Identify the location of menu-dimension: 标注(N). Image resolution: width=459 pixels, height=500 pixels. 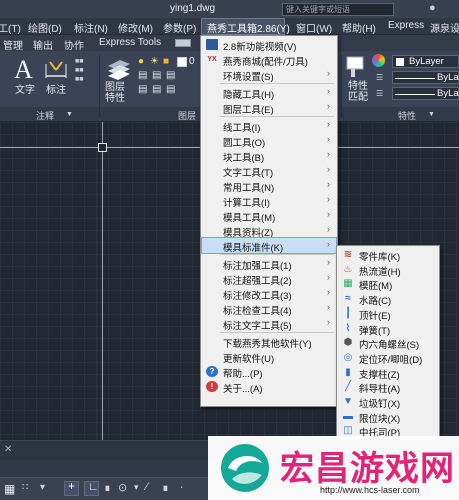
(91, 27).